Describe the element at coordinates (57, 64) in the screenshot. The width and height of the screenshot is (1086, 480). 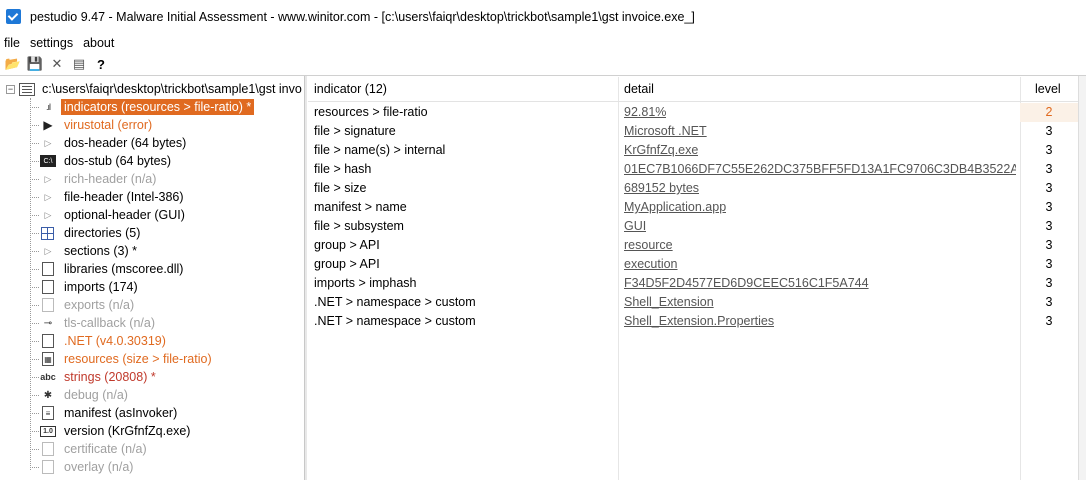
I see `close-icon: ✕` at that location.